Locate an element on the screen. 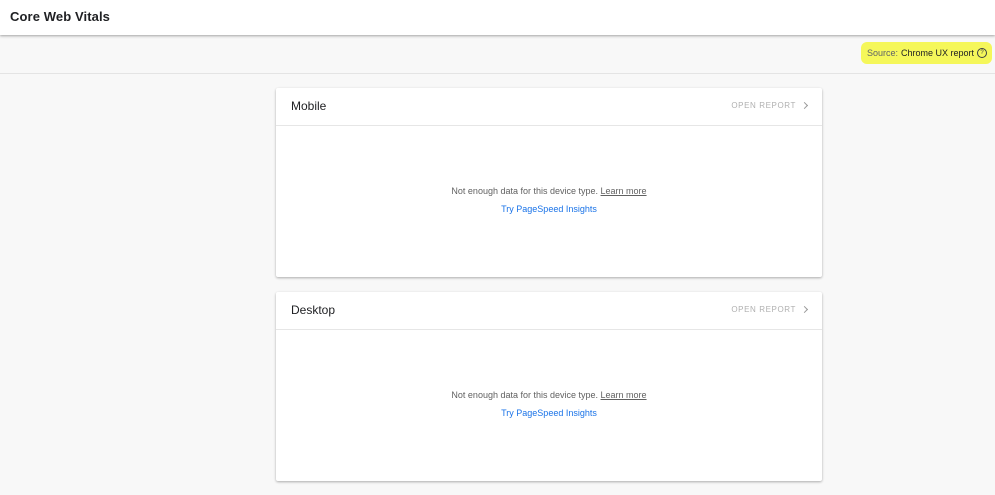 The image size is (995, 495). open-report-button-mobile: OPEN REPORT is located at coordinates (770, 105).